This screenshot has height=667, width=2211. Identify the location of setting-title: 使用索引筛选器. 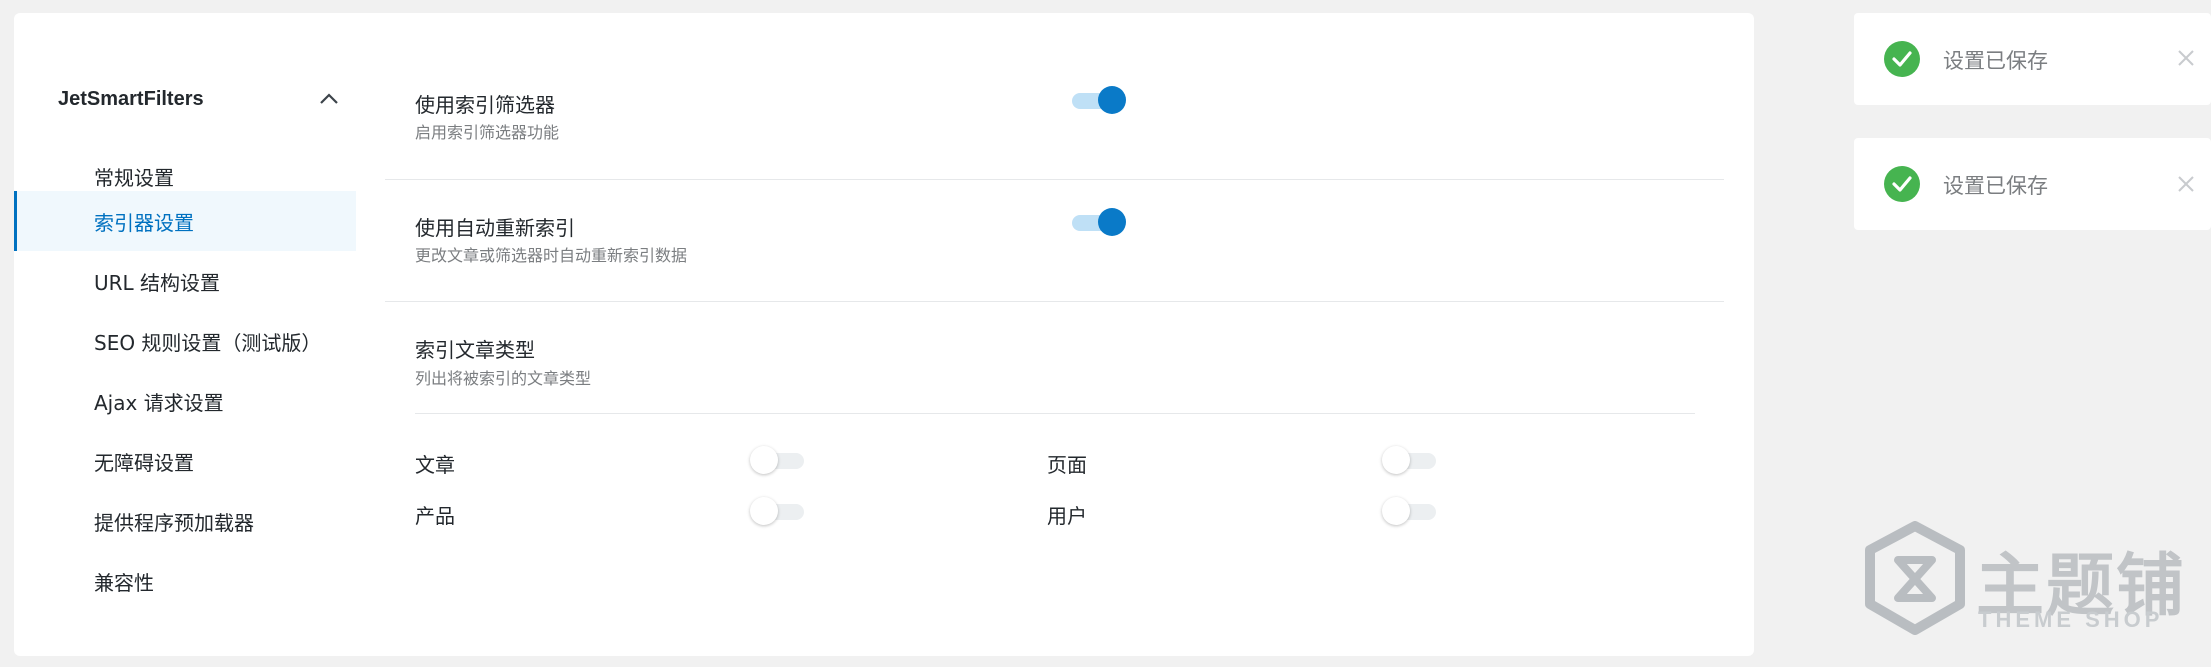
(485, 105).